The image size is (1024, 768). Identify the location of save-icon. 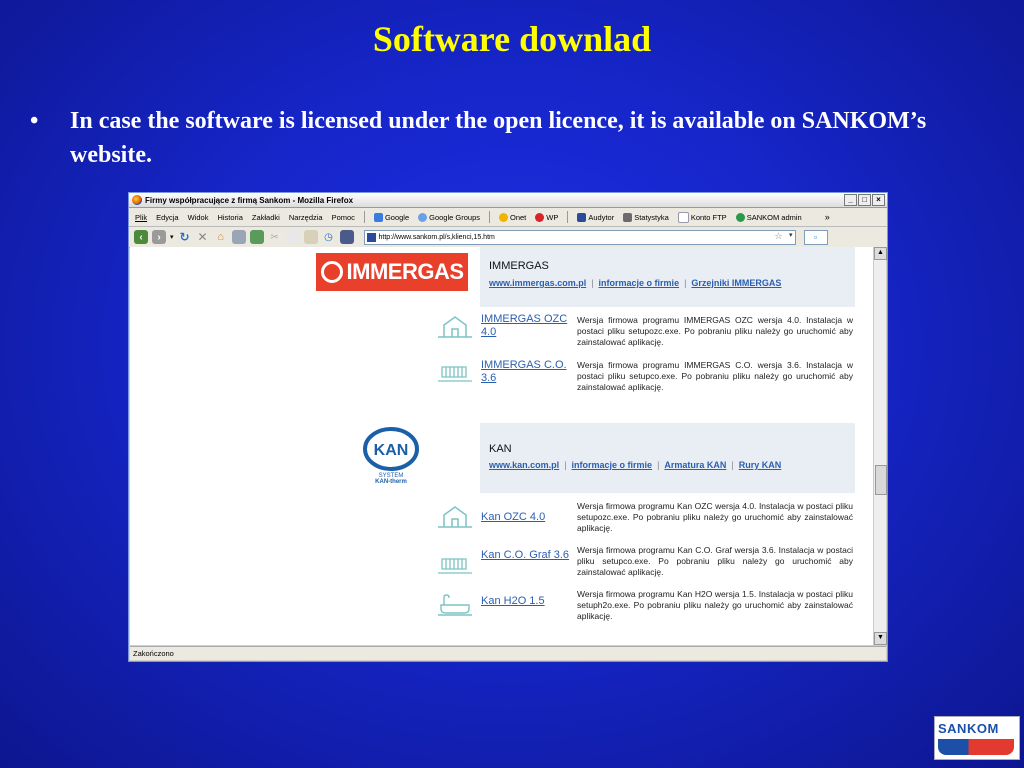
(256, 237).